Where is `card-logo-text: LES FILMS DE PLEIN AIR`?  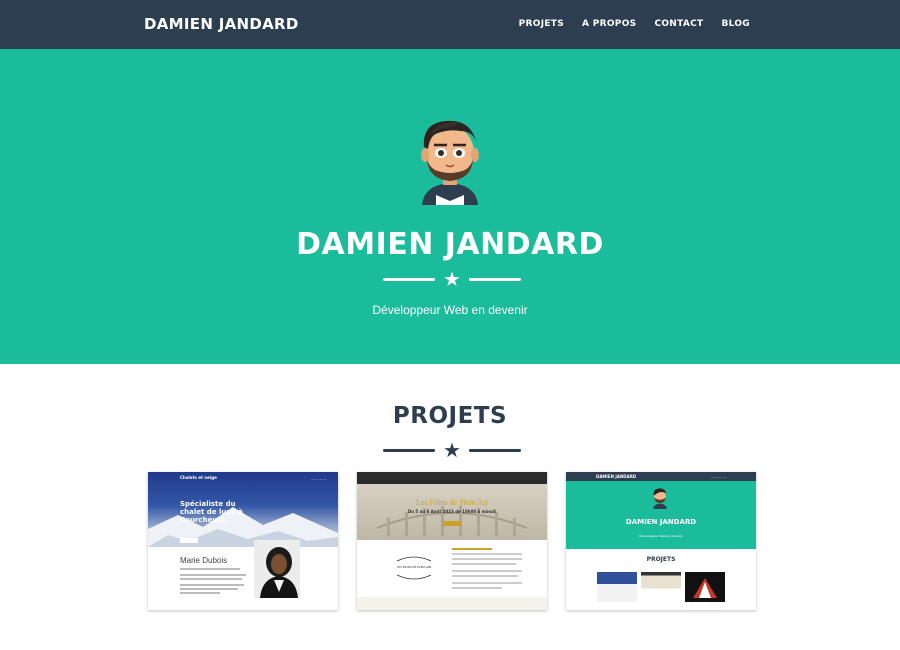
card-logo-text: LES FILMS DE PLEIN AIR is located at coordinates (414, 567).